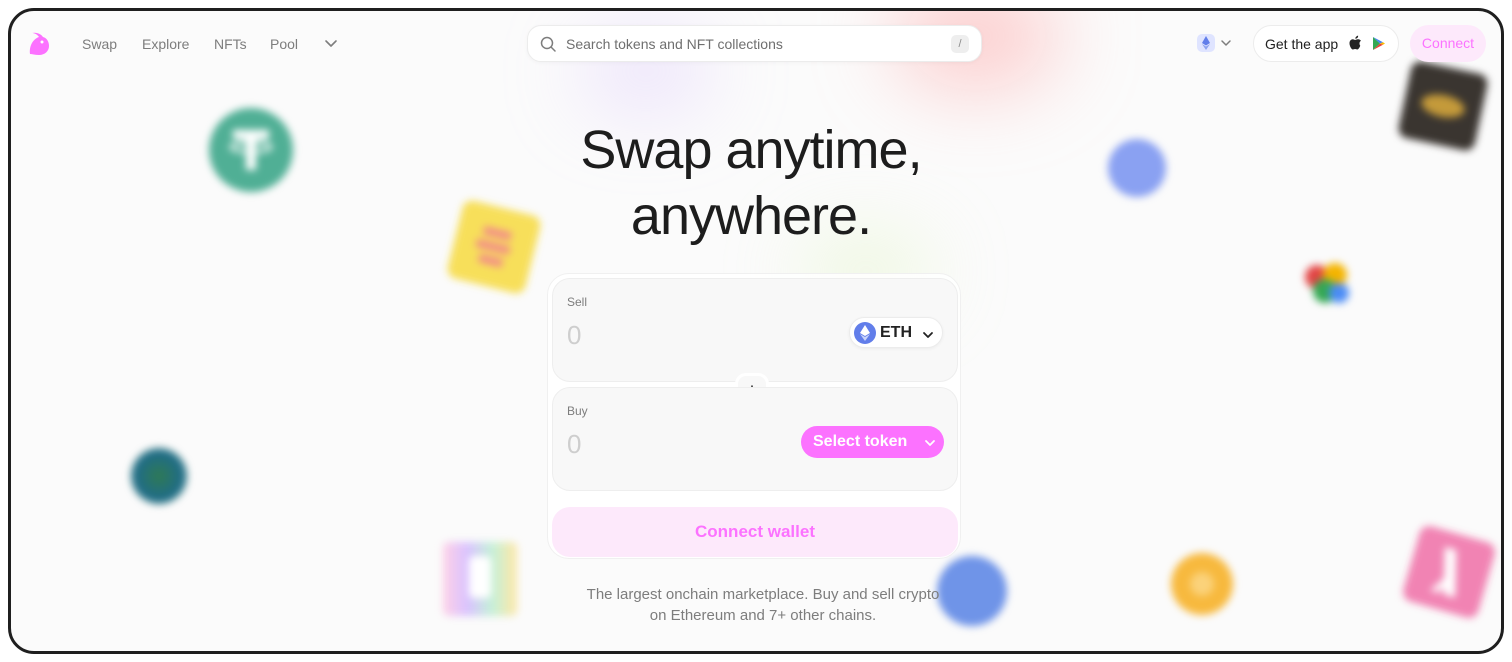  I want to click on select-token-chevron-down-icon, so click(930, 442).